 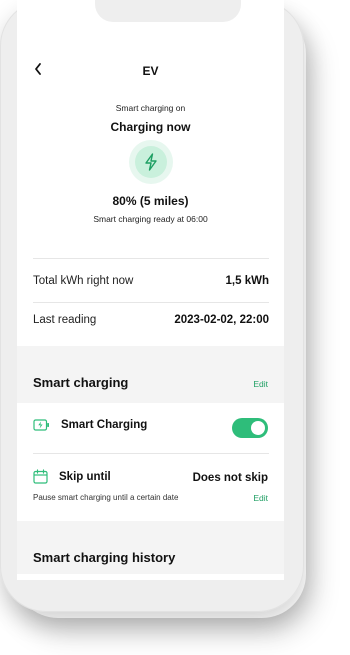 I want to click on smart-charging-toggle-row: Smart Charging, so click(x=90, y=425).